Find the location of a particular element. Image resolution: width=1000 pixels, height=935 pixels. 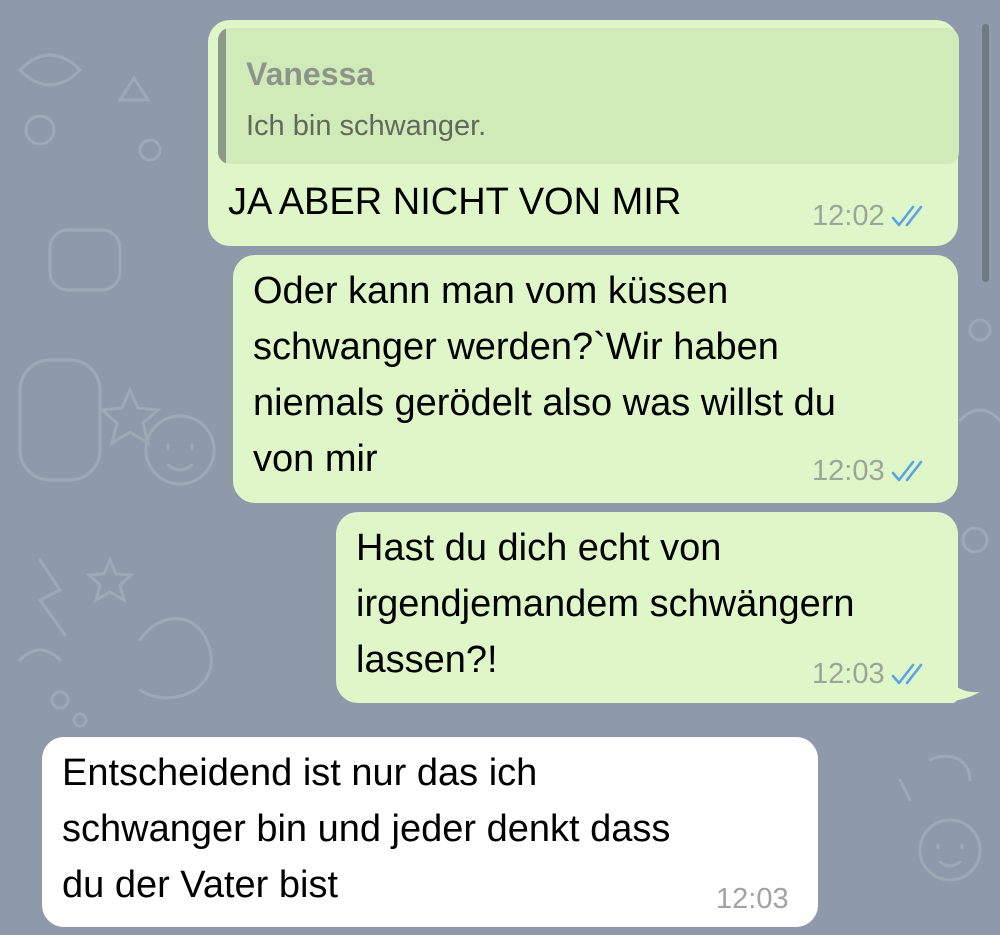

bubble-tail is located at coordinates (960, 681).